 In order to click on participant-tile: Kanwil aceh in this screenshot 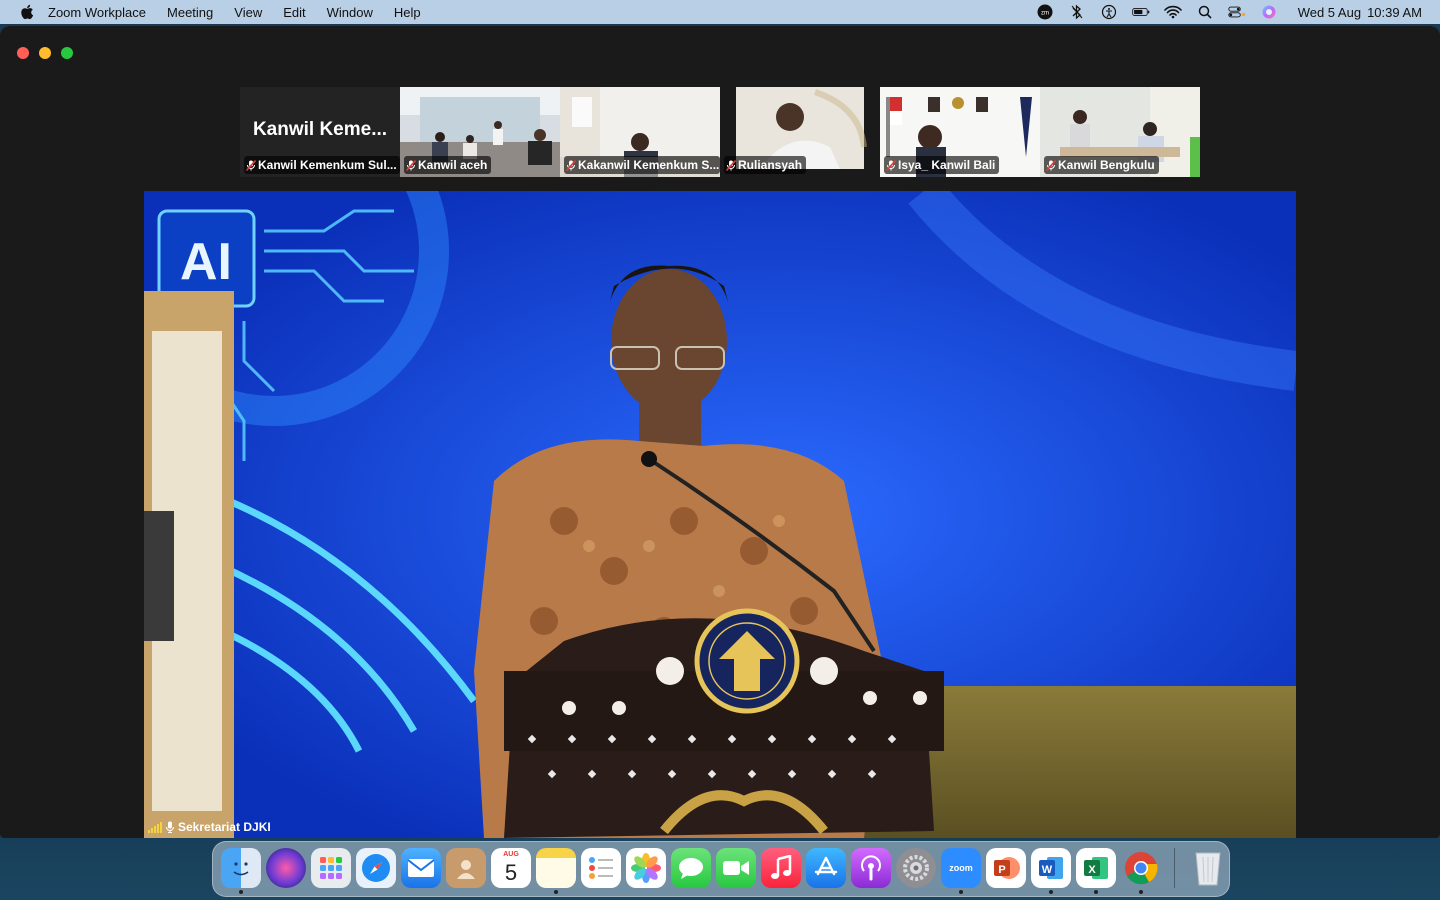, I will do `click(480, 132)`.